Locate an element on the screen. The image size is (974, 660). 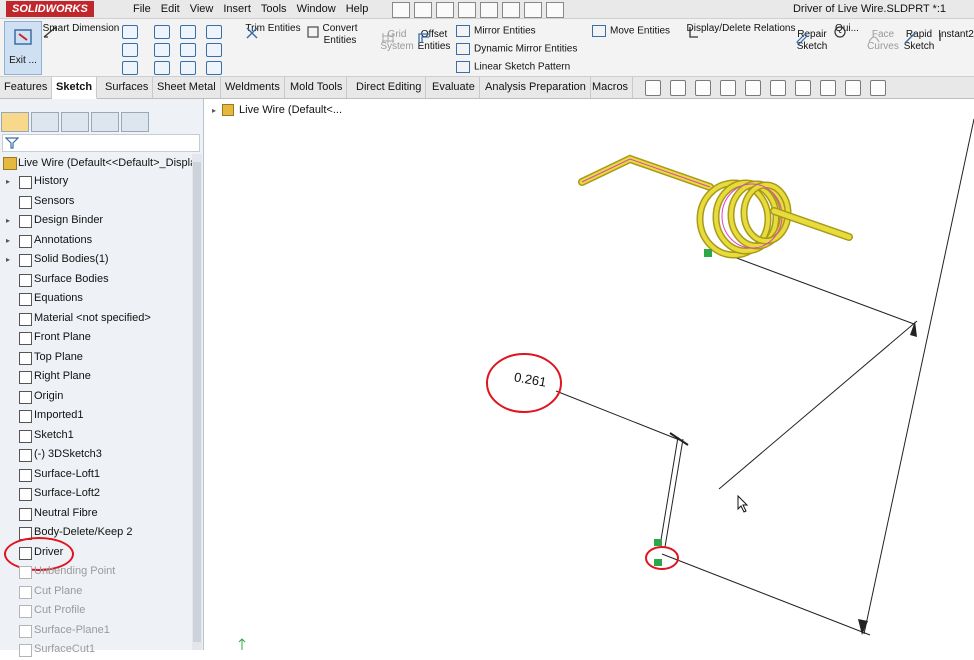
rapid-sketch-button: Rapid Sketch is located at coordinates (919, 41).